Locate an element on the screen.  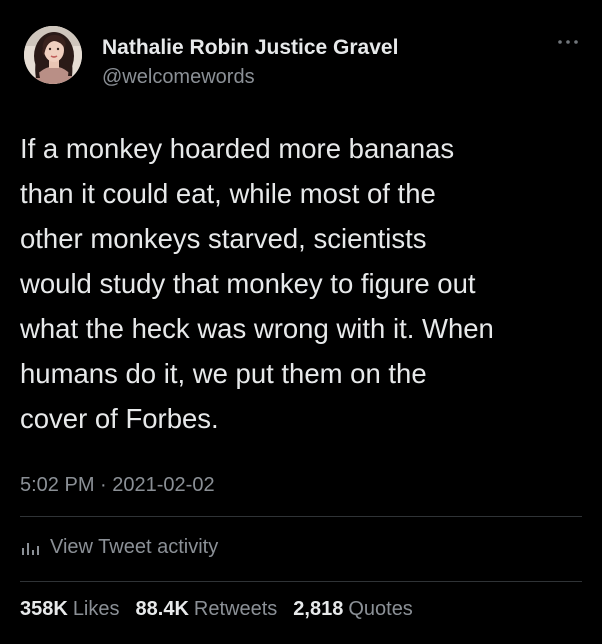
view-tweet-activity-button: View Tweet activity is located at coordinates (119, 547).